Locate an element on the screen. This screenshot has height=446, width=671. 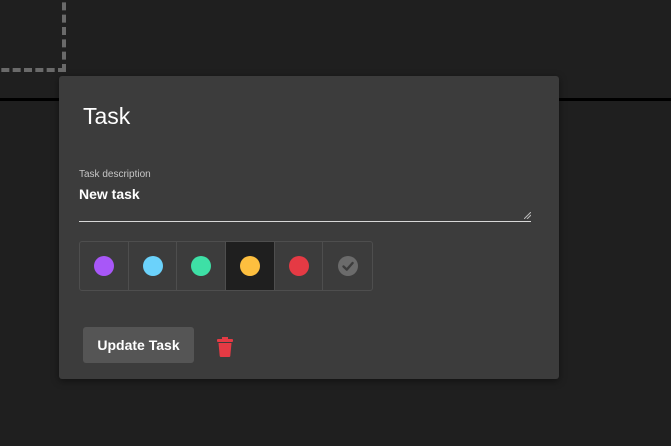
check-icon is located at coordinates (347, 266).